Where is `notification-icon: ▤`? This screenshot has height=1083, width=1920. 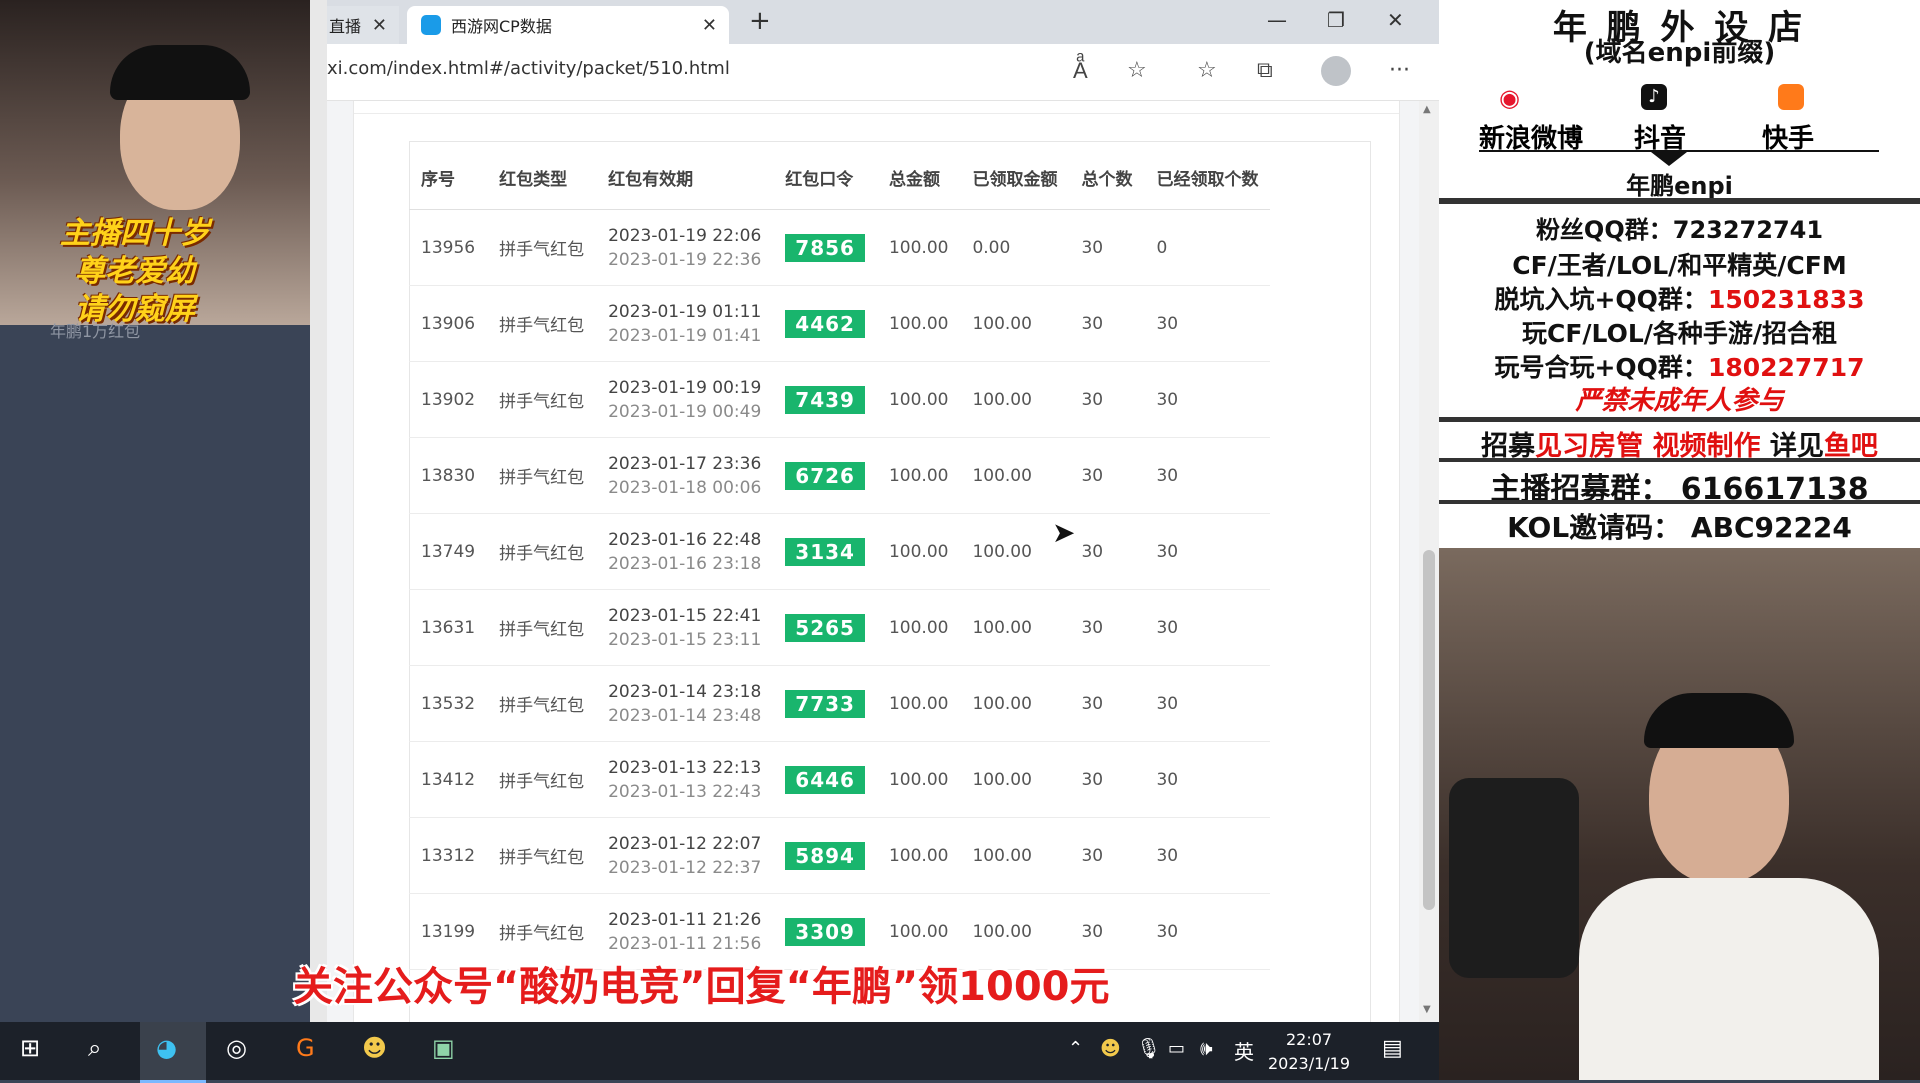 notification-icon: ▤ is located at coordinates (1392, 1048).